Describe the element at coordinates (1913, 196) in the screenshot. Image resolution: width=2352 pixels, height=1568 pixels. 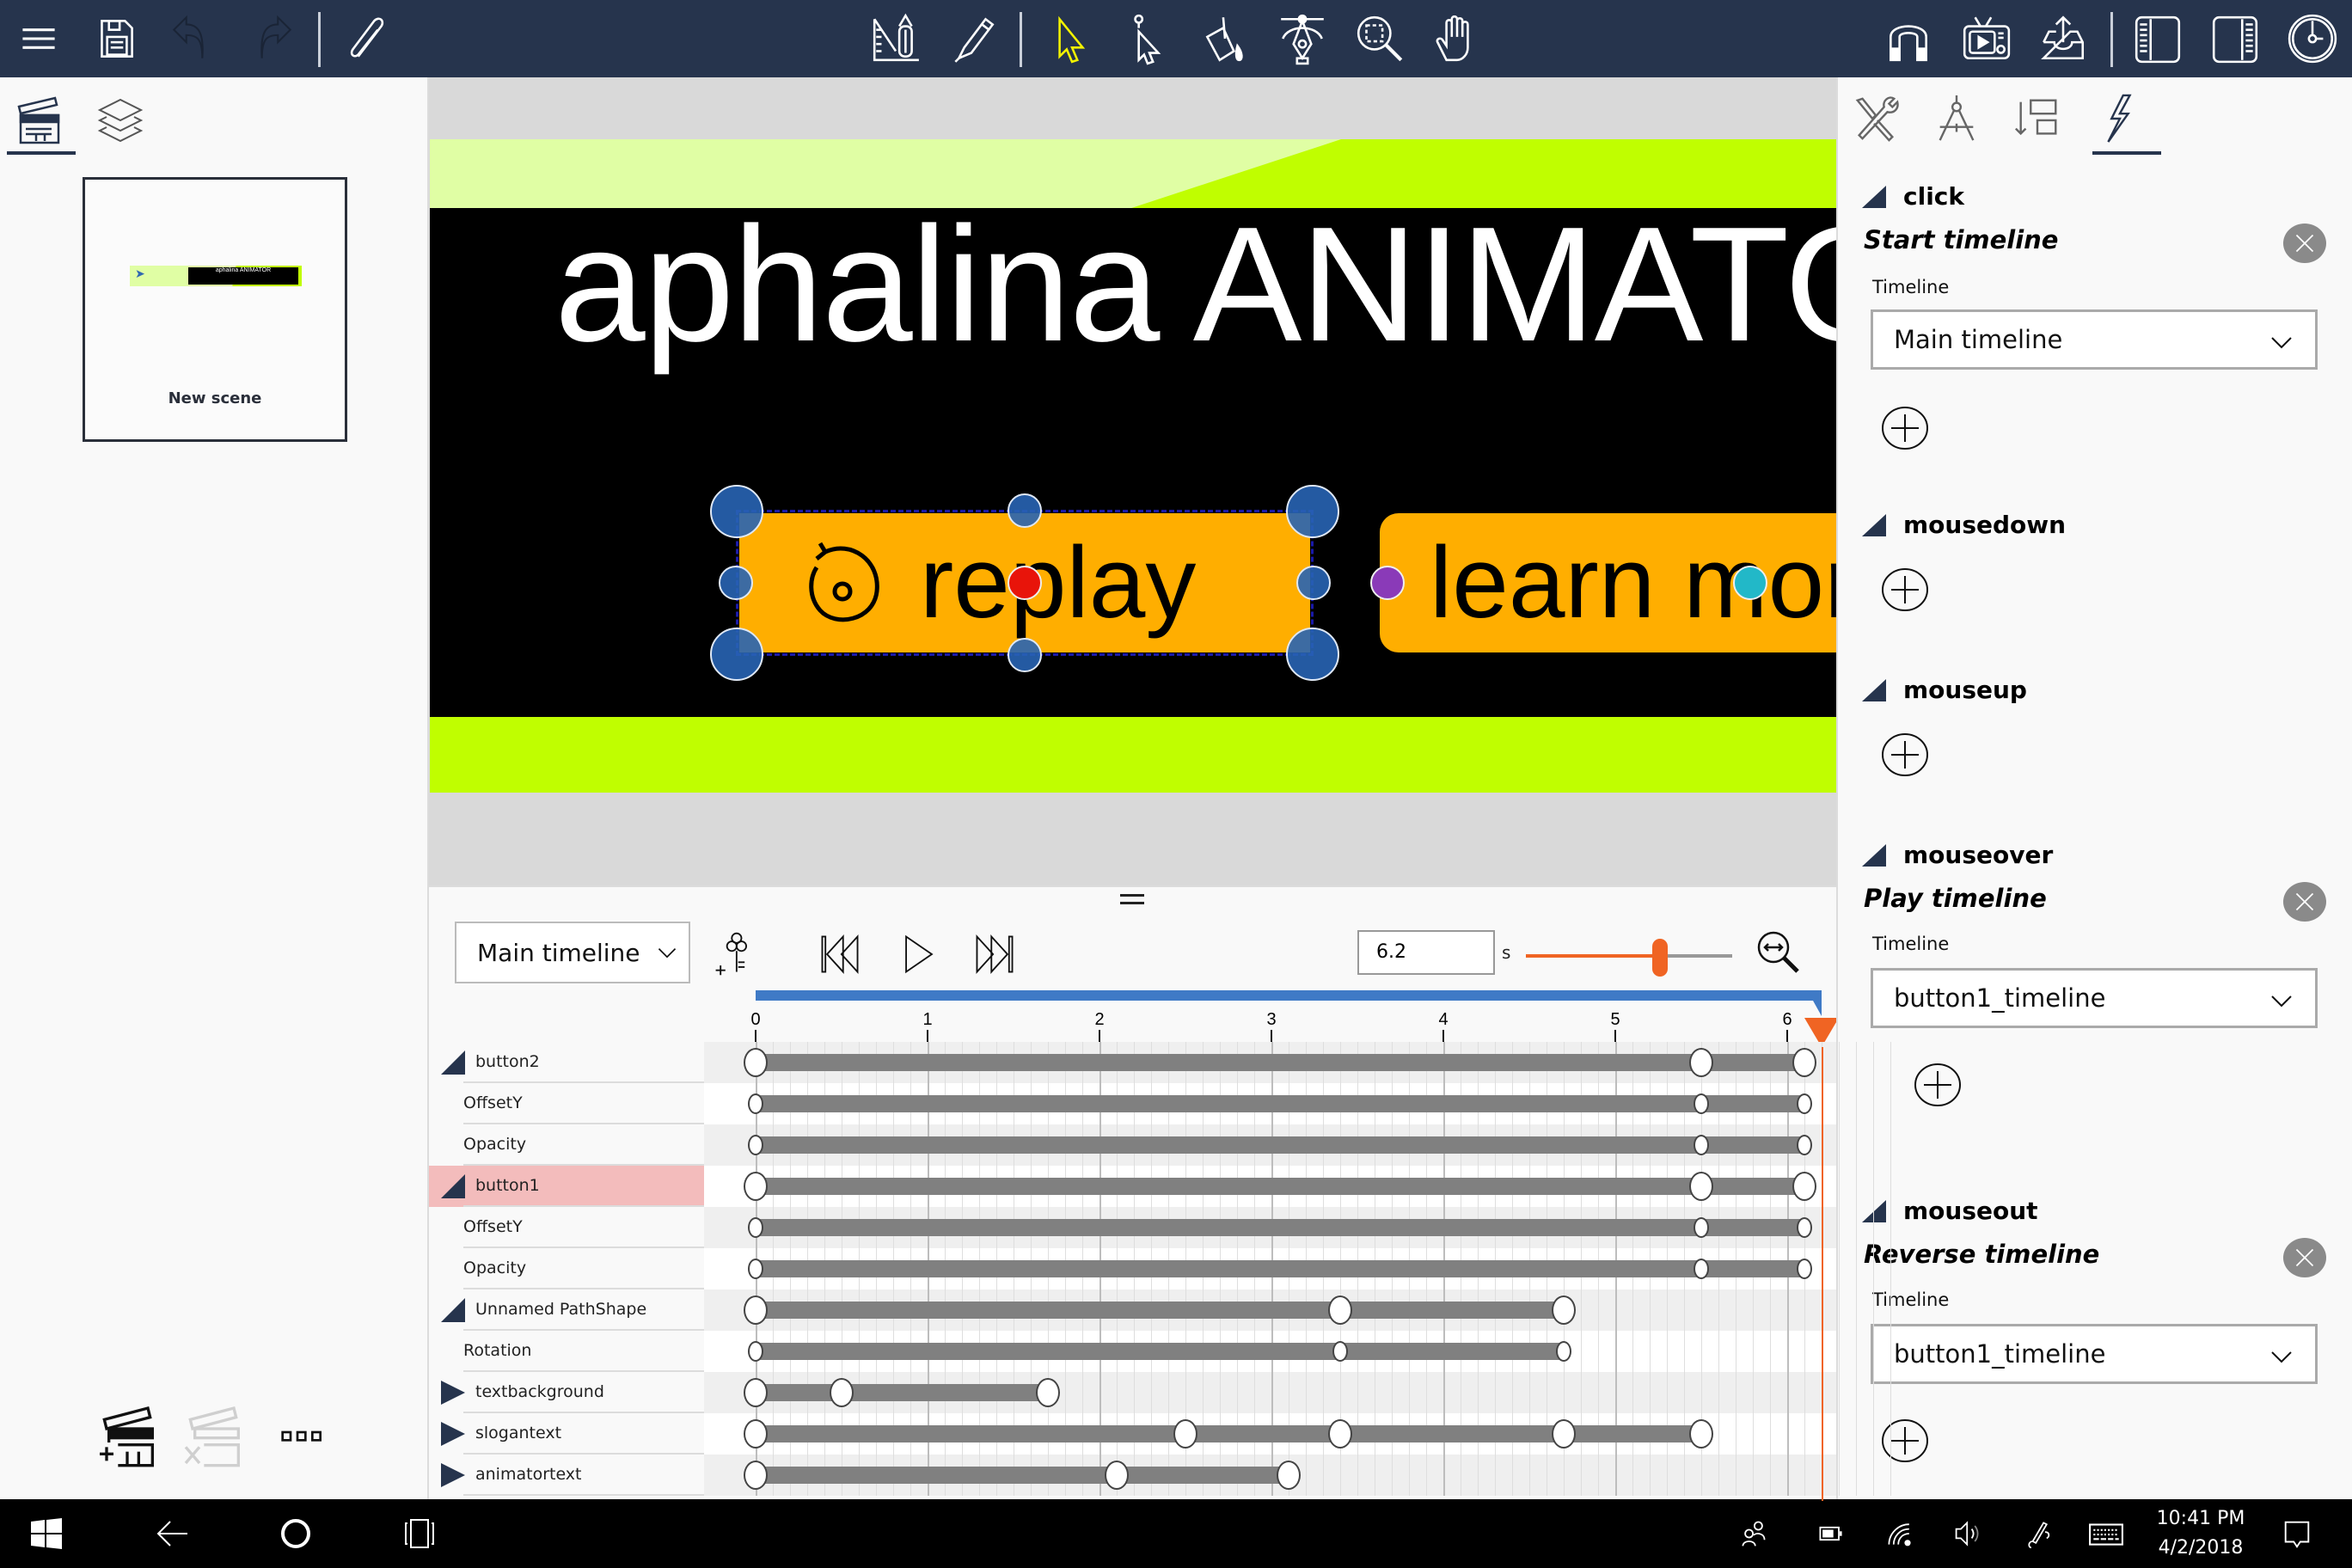
I see `event-click: click` at that location.